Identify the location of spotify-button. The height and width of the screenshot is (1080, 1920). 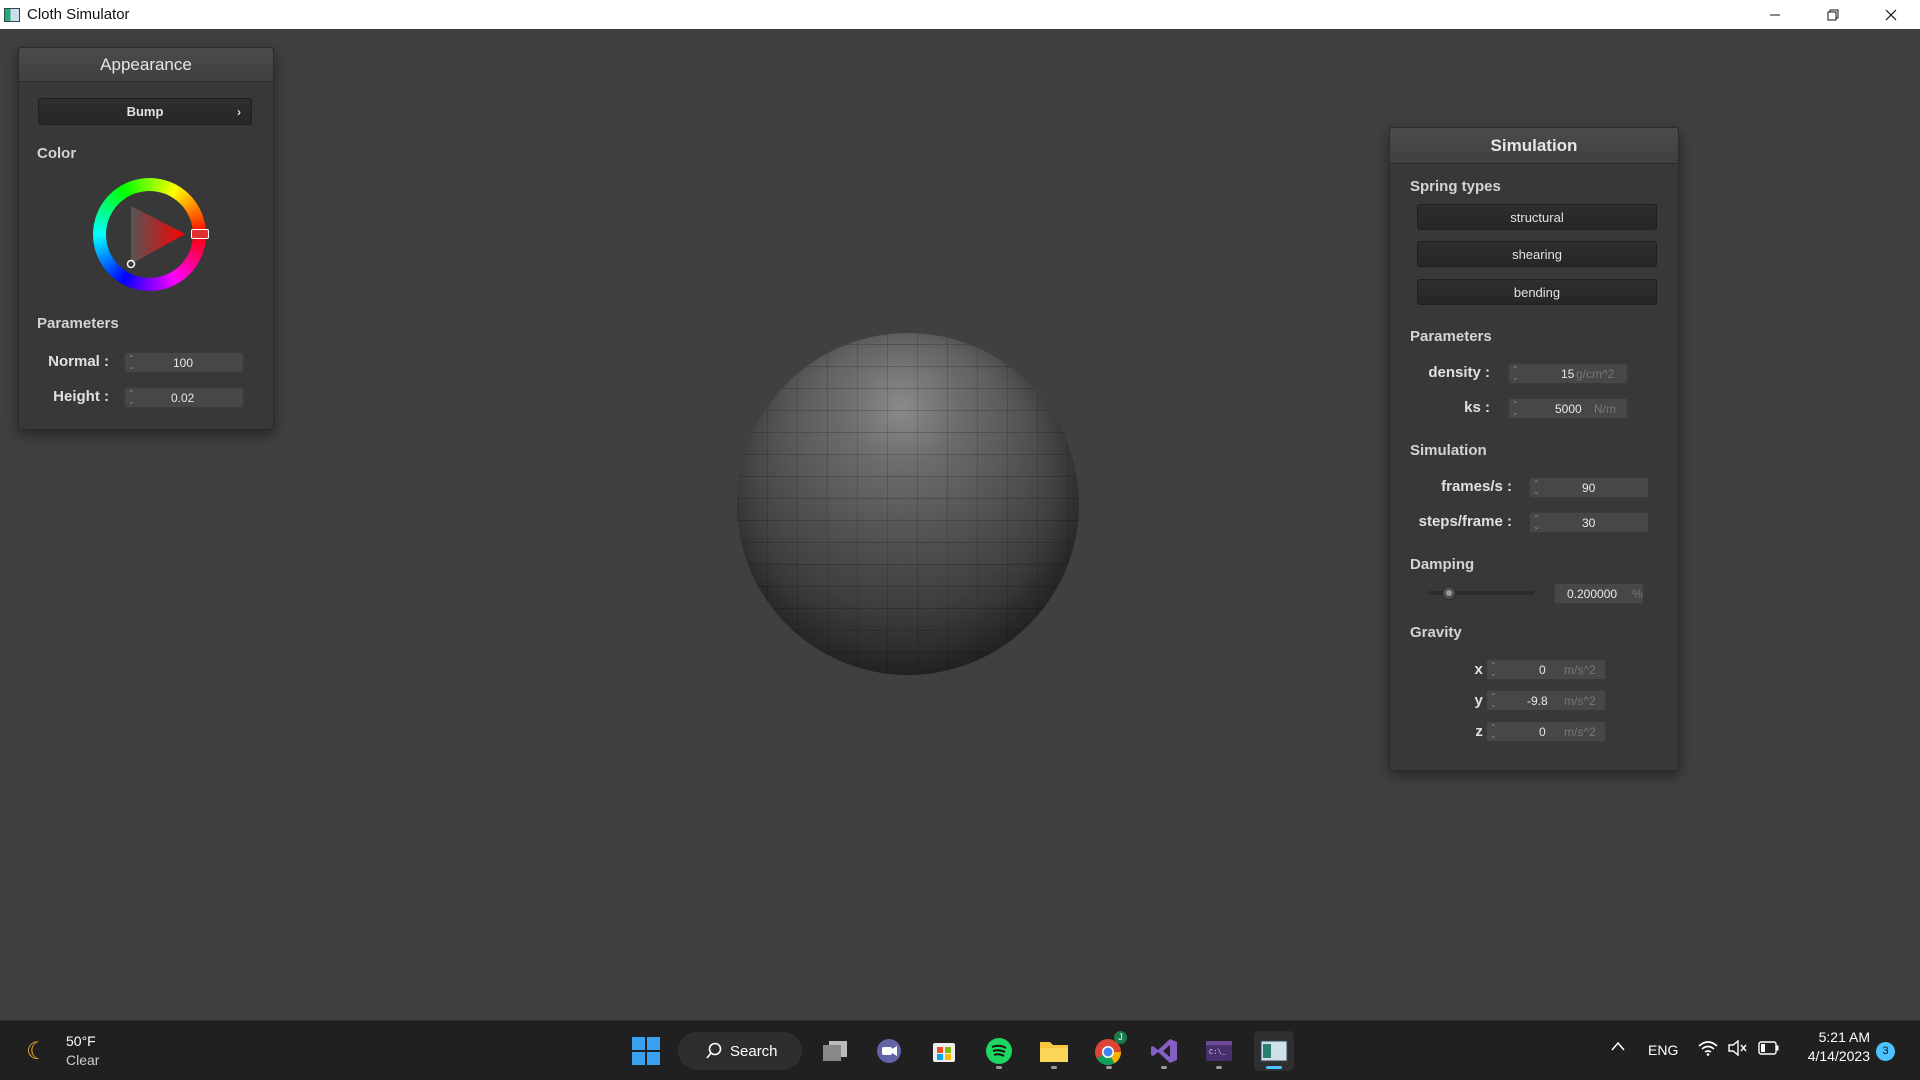
(999, 1051).